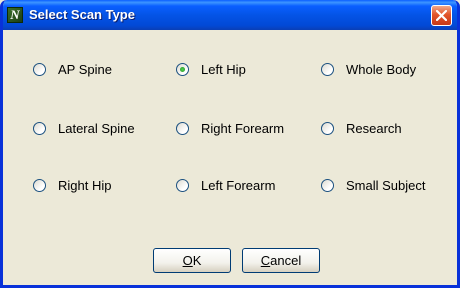 This screenshot has width=460, height=288. What do you see at coordinates (85, 69) in the screenshot?
I see `radio-label: AP Spine` at bounding box center [85, 69].